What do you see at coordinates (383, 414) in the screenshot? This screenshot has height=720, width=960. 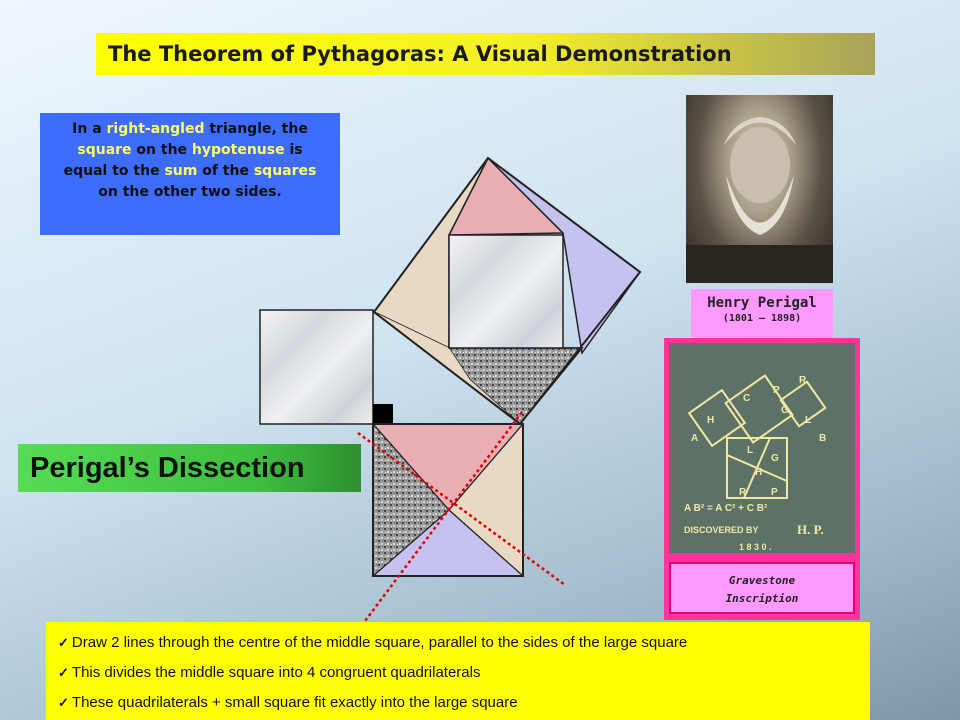 I see `right-angle-marker` at bounding box center [383, 414].